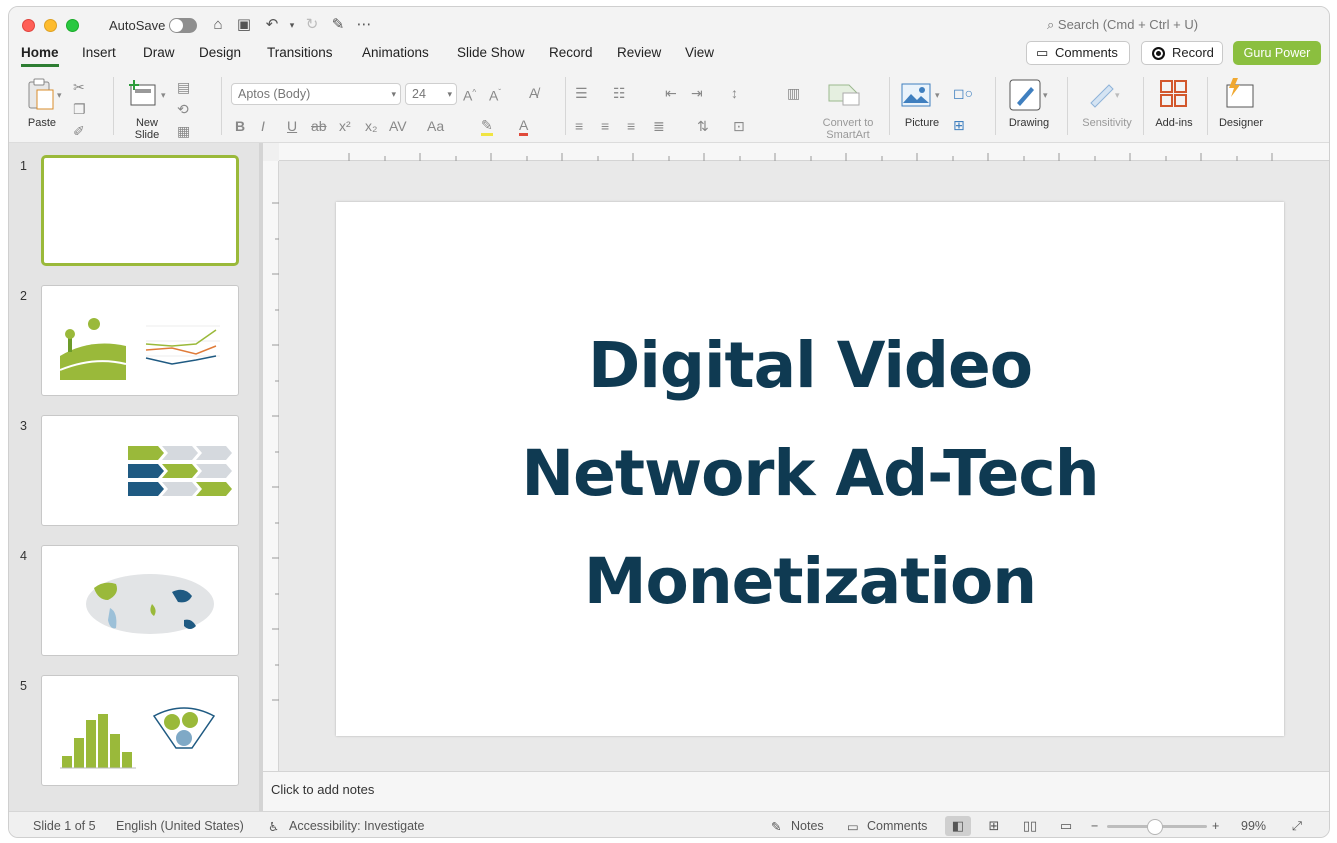  What do you see at coordinates (963, 93) in the screenshot?
I see `shapes-icon: ◻○` at bounding box center [963, 93].